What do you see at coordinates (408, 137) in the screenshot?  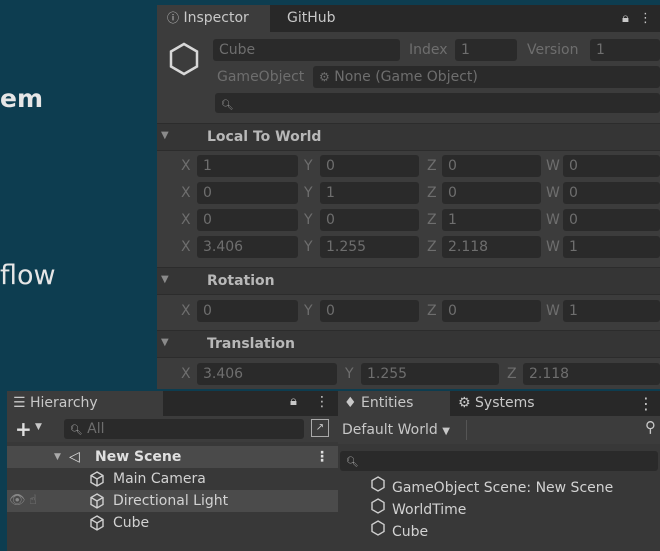 I see `section-local-to-world: ▼ Local To World` at bounding box center [408, 137].